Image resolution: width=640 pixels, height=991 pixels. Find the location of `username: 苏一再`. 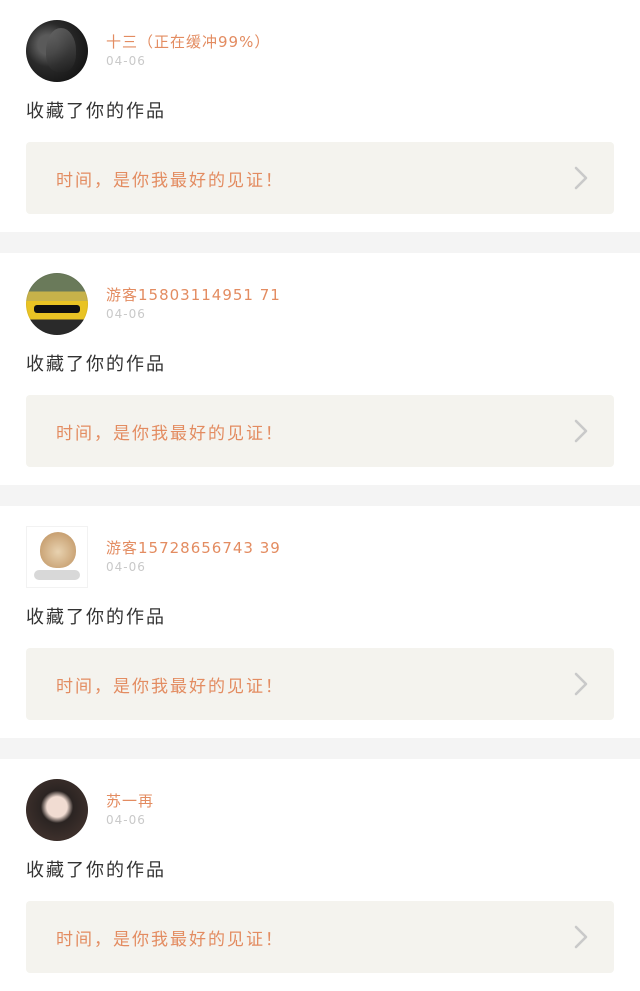

username: 苏一再 is located at coordinates (130, 801).